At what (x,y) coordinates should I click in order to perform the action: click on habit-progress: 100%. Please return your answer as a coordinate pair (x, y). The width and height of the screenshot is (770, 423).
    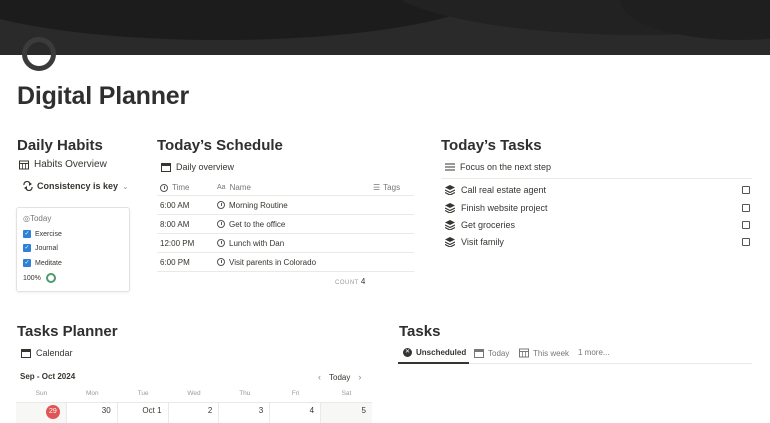
    Looking at the image, I should click on (39, 278).